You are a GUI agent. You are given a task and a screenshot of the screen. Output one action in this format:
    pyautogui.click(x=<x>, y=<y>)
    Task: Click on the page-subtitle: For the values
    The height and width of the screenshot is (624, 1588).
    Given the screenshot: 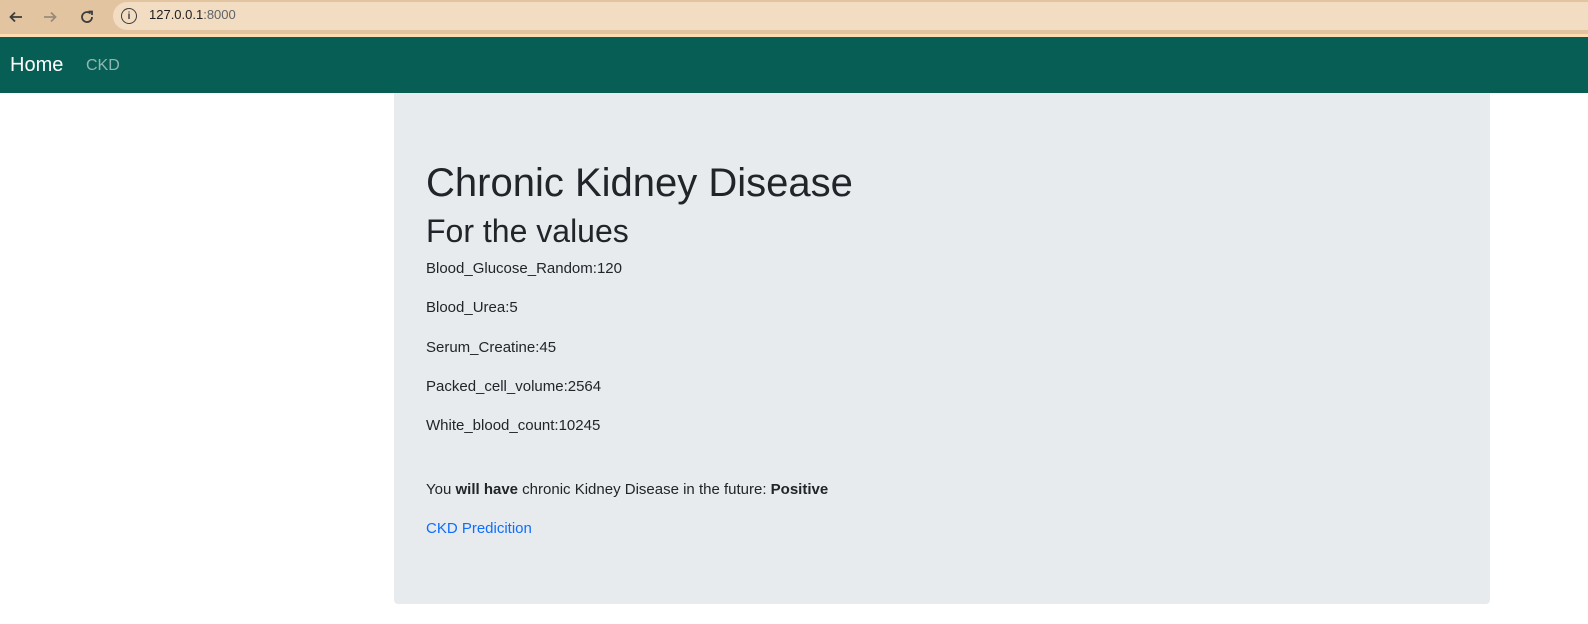 What is the action you would take?
    pyautogui.click(x=527, y=231)
    